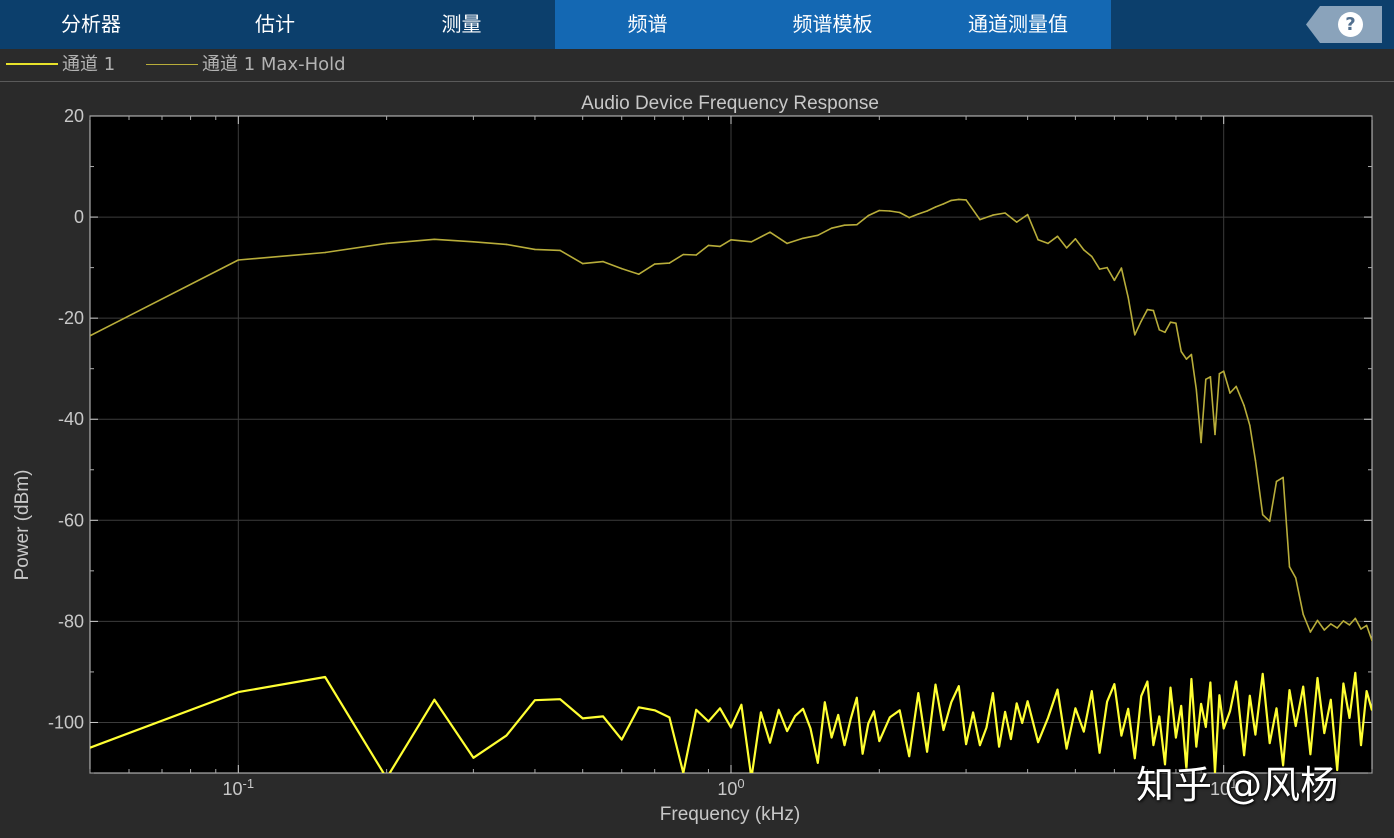 Image resolution: width=1394 pixels, height=838 pixels. What do you see at coordinates (66, 722) in the screenshot?
I see `y-tick-label: -100` at bounding box center [66, 722].